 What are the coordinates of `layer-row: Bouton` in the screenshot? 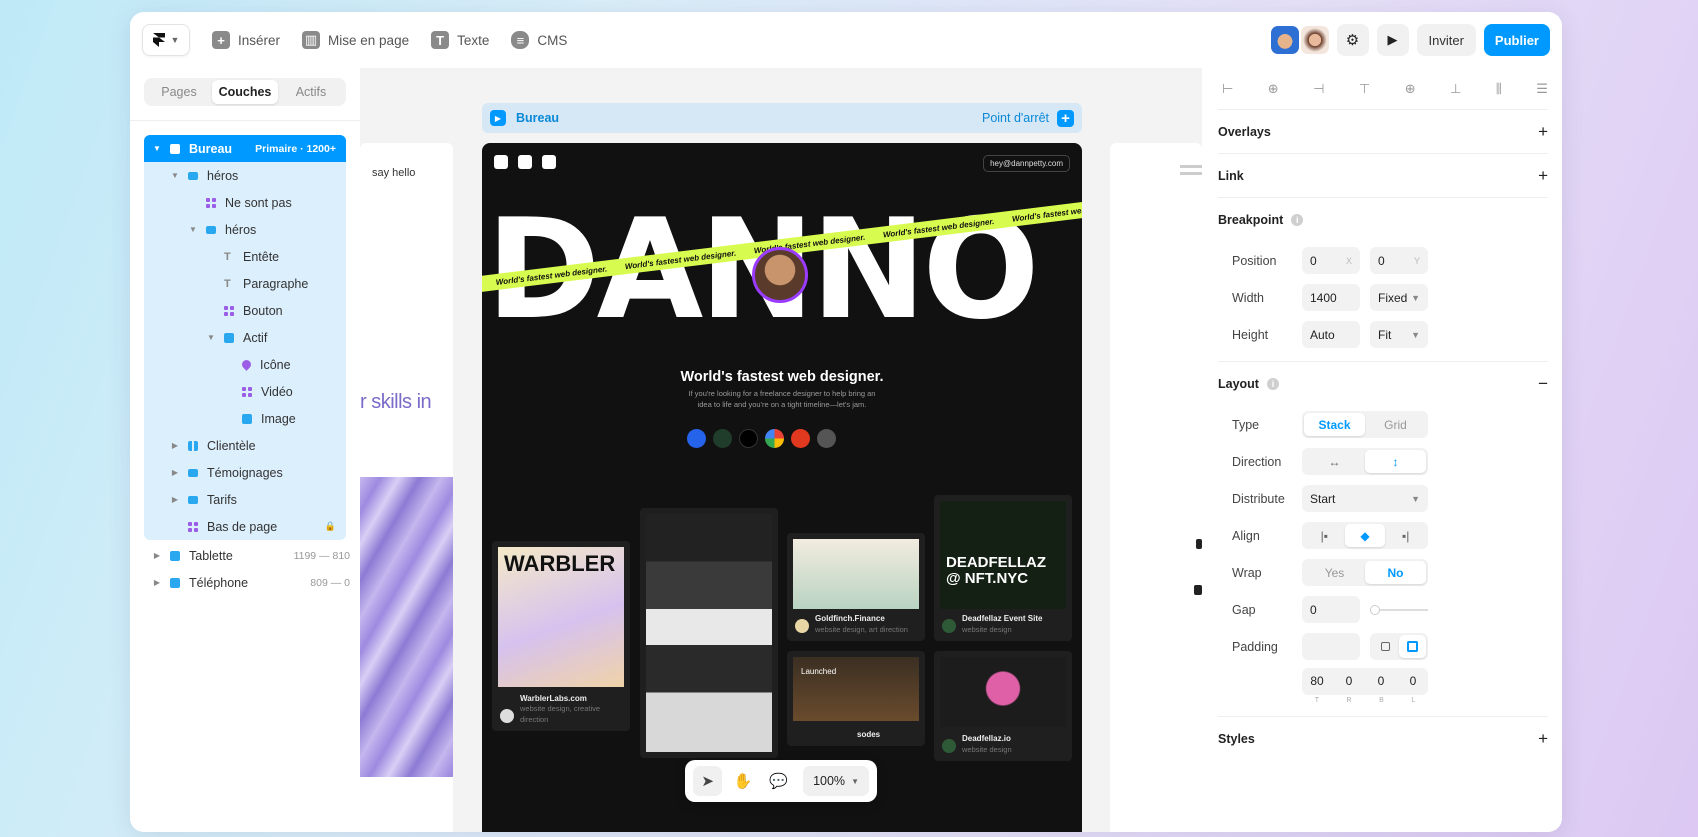 It's located at (245, 310).